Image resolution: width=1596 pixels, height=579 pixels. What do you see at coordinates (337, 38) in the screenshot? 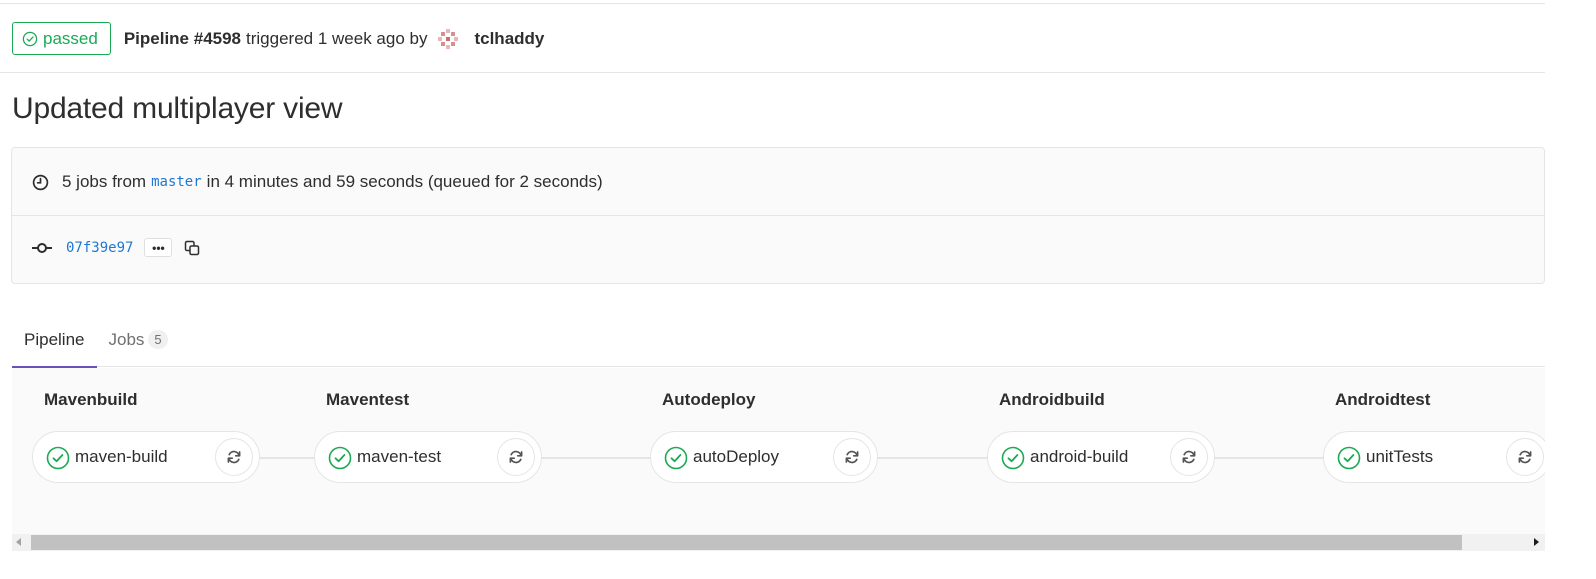
I see `triggered-text: triggered 1 week ago by` at bounding box center [337, 38].